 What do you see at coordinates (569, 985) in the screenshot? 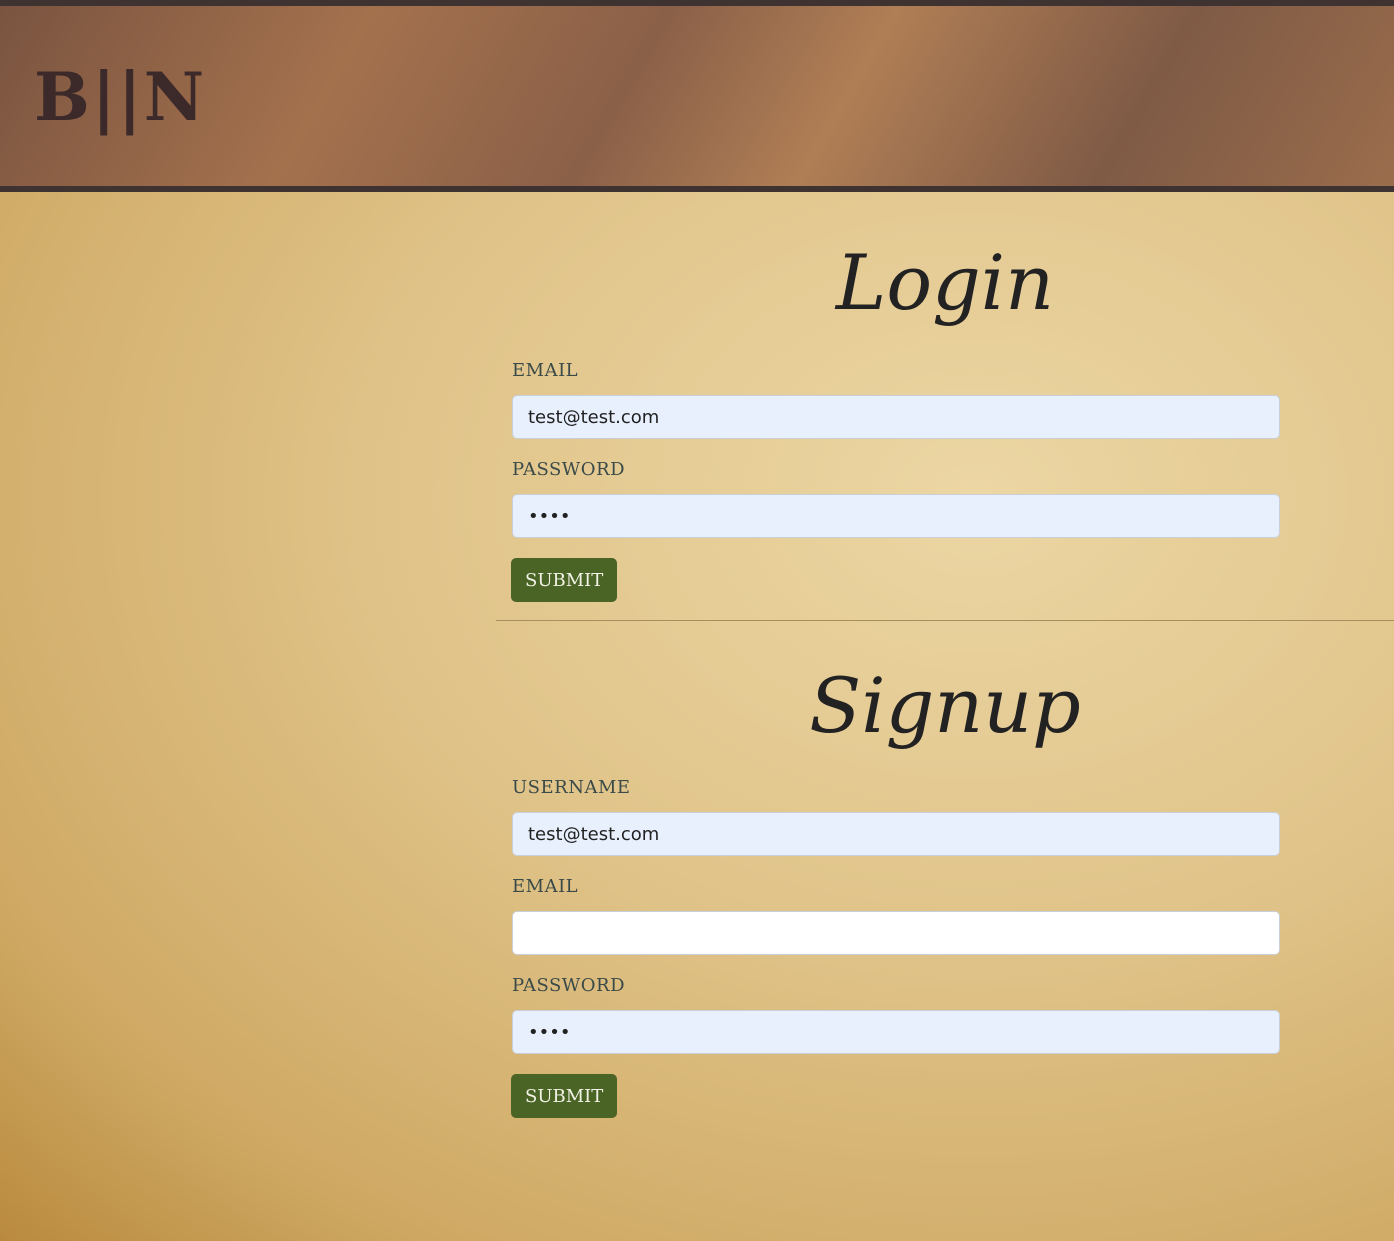
I see `signup-password-label: PASSWORD` at bounding box center [569, 985].